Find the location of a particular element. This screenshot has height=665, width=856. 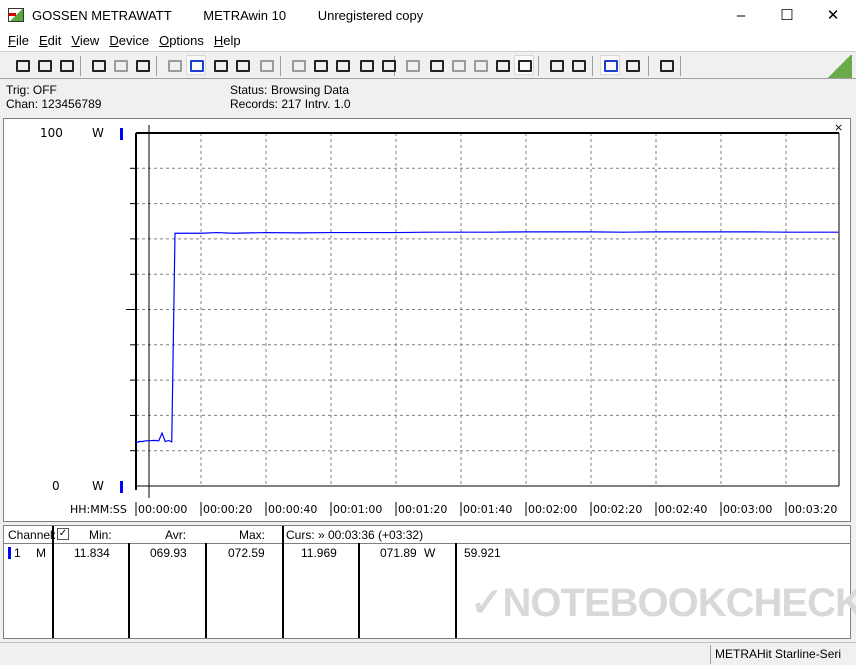

display-icon is located at coordinates (175, 66).